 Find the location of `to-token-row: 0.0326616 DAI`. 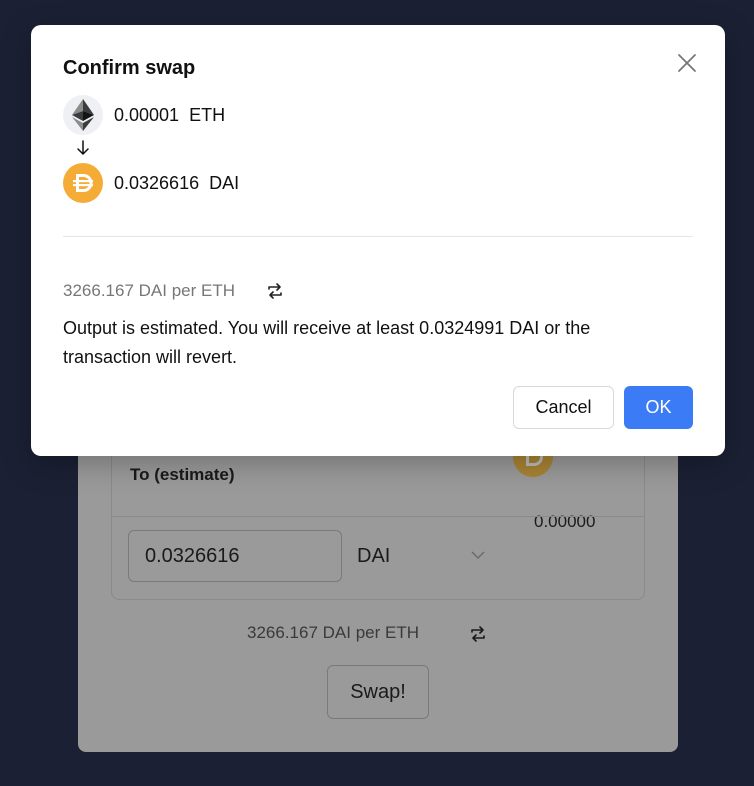

to-token-row: 0.0326616 DAI is located at coordinates (151, 183).